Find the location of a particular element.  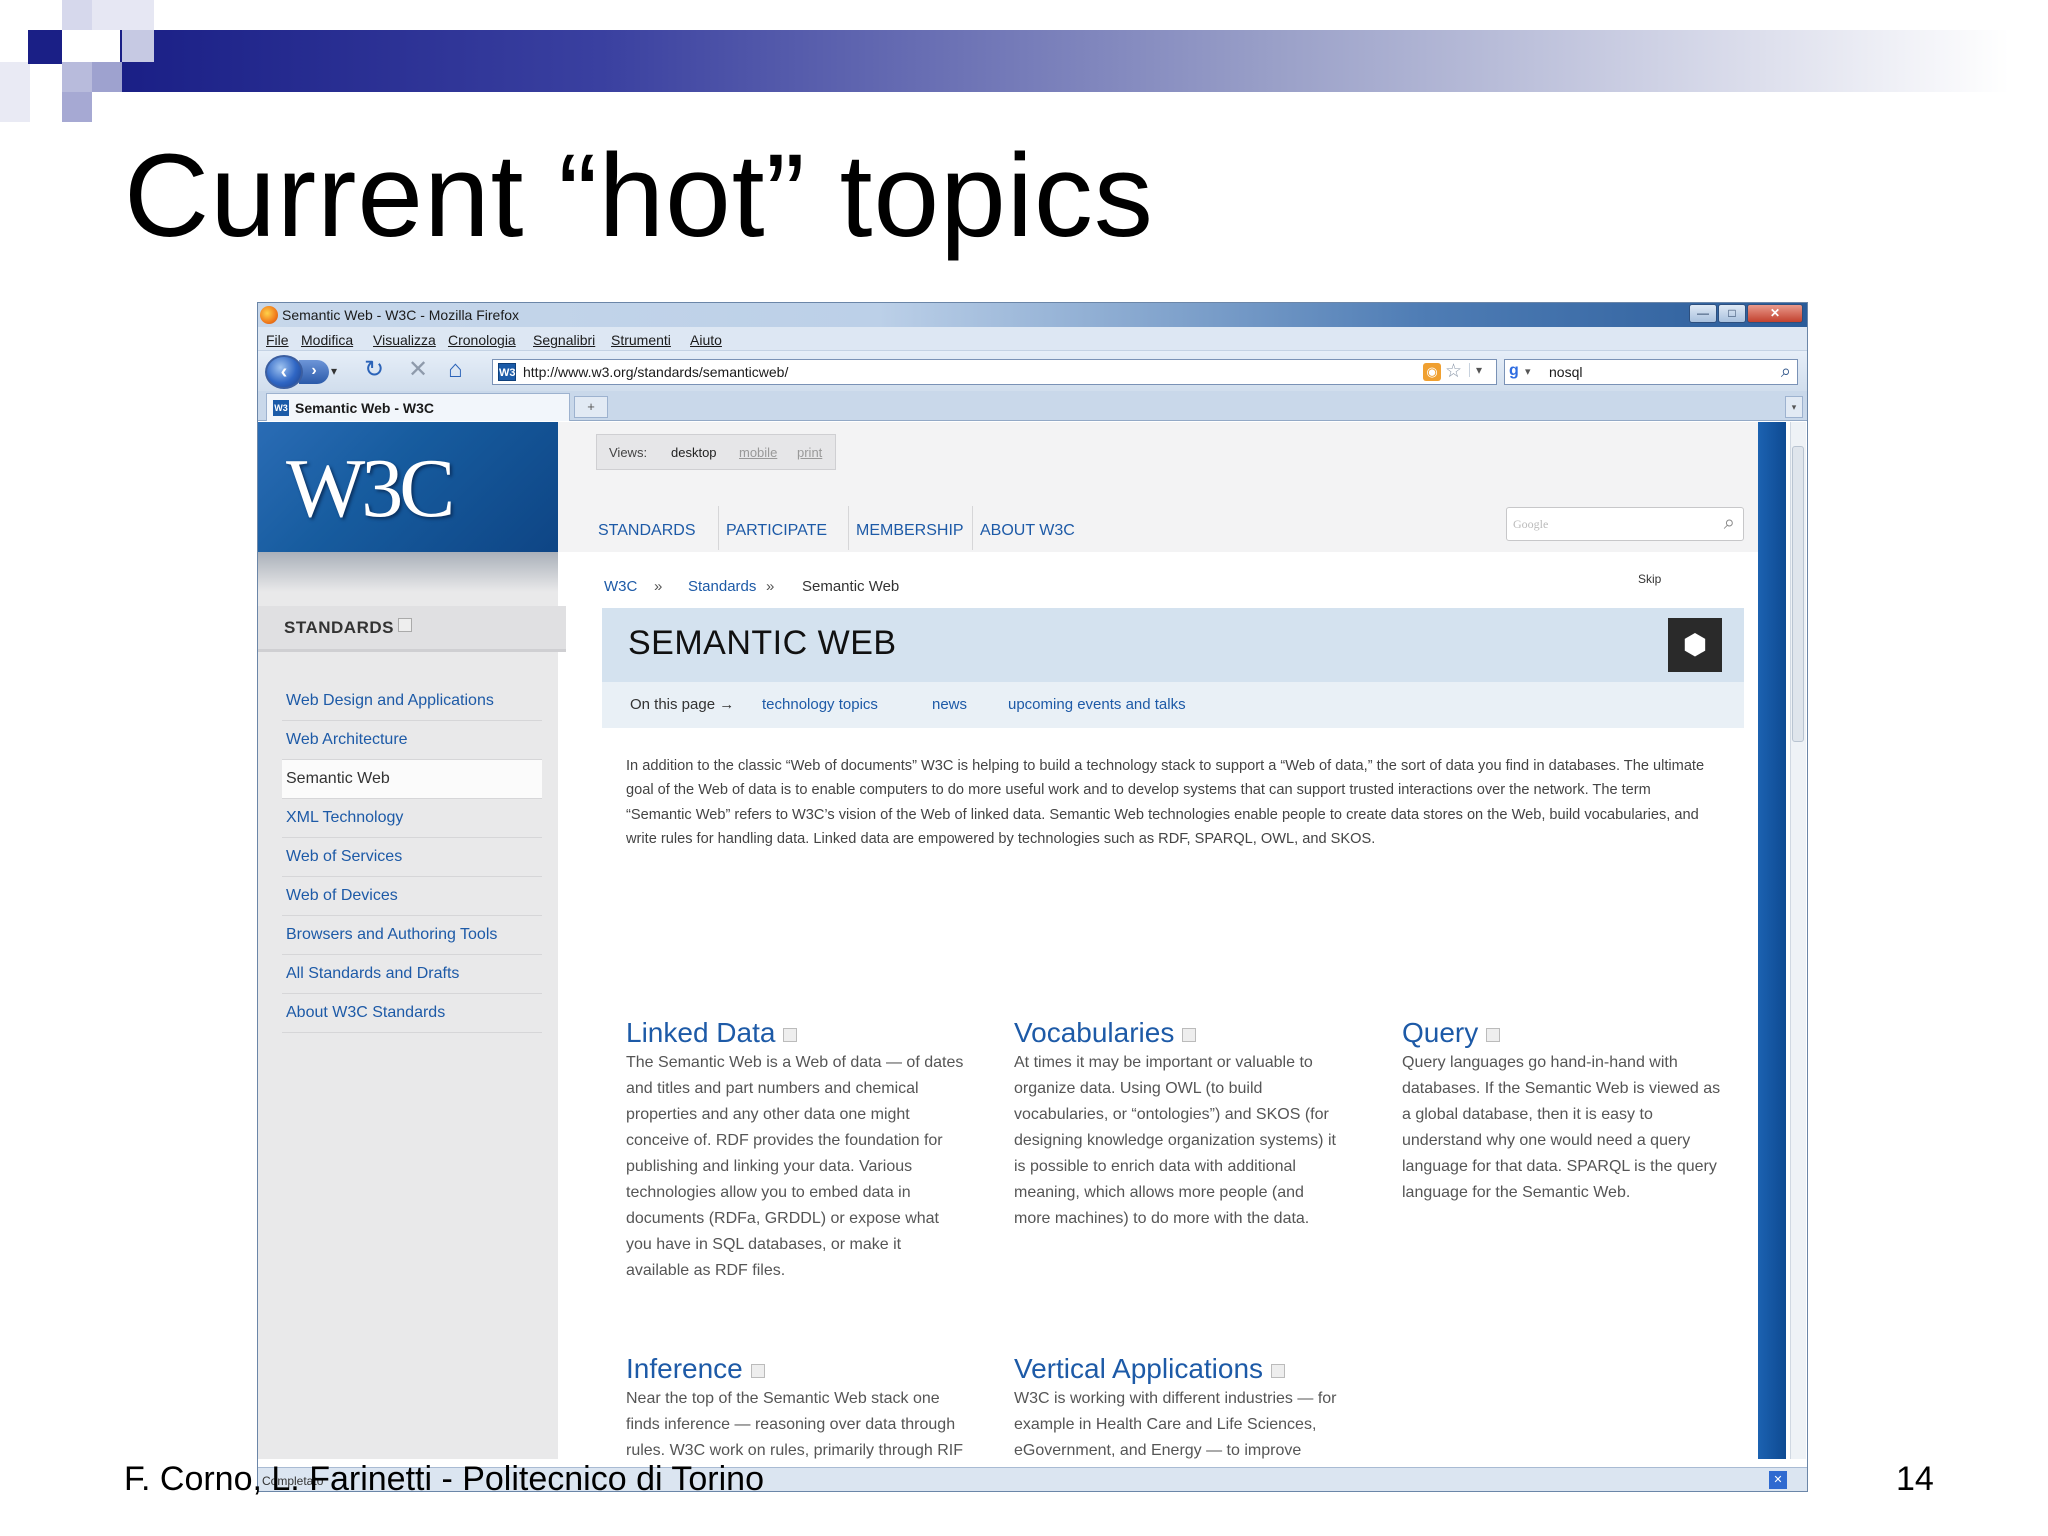

new-tab-button: + is located at coordinates (591, 407).